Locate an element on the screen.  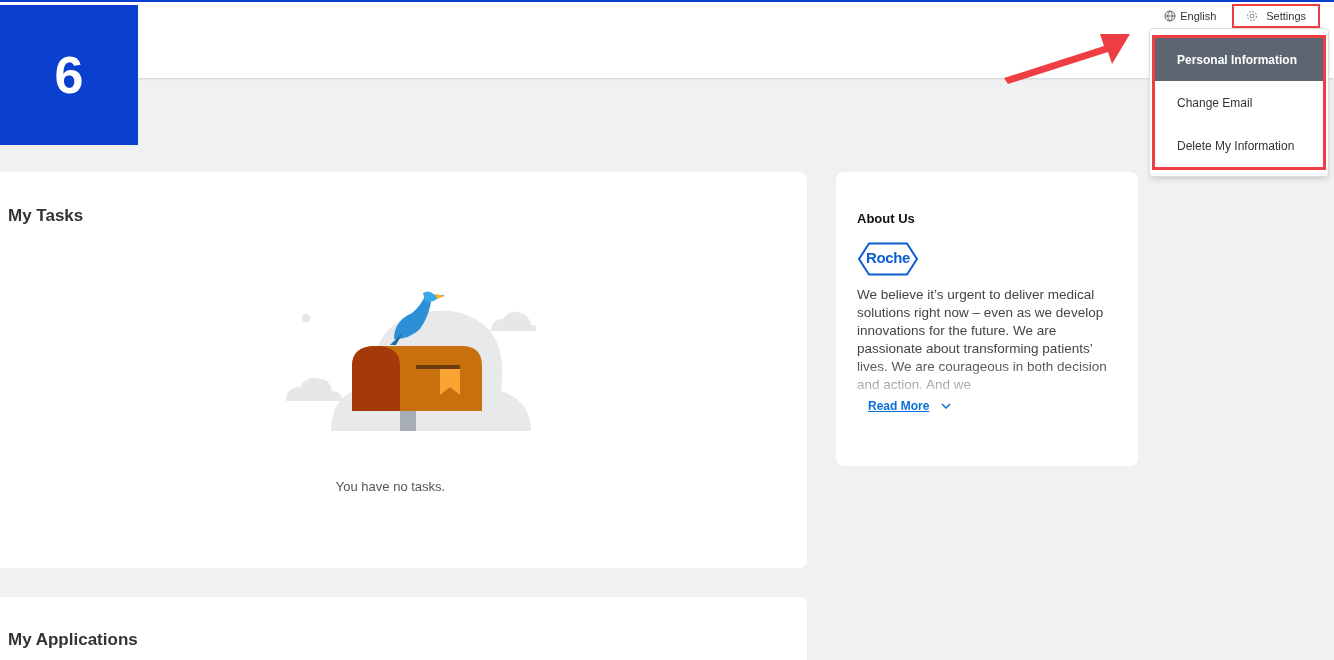
language-button: English is located at coordinates (1190, 16).